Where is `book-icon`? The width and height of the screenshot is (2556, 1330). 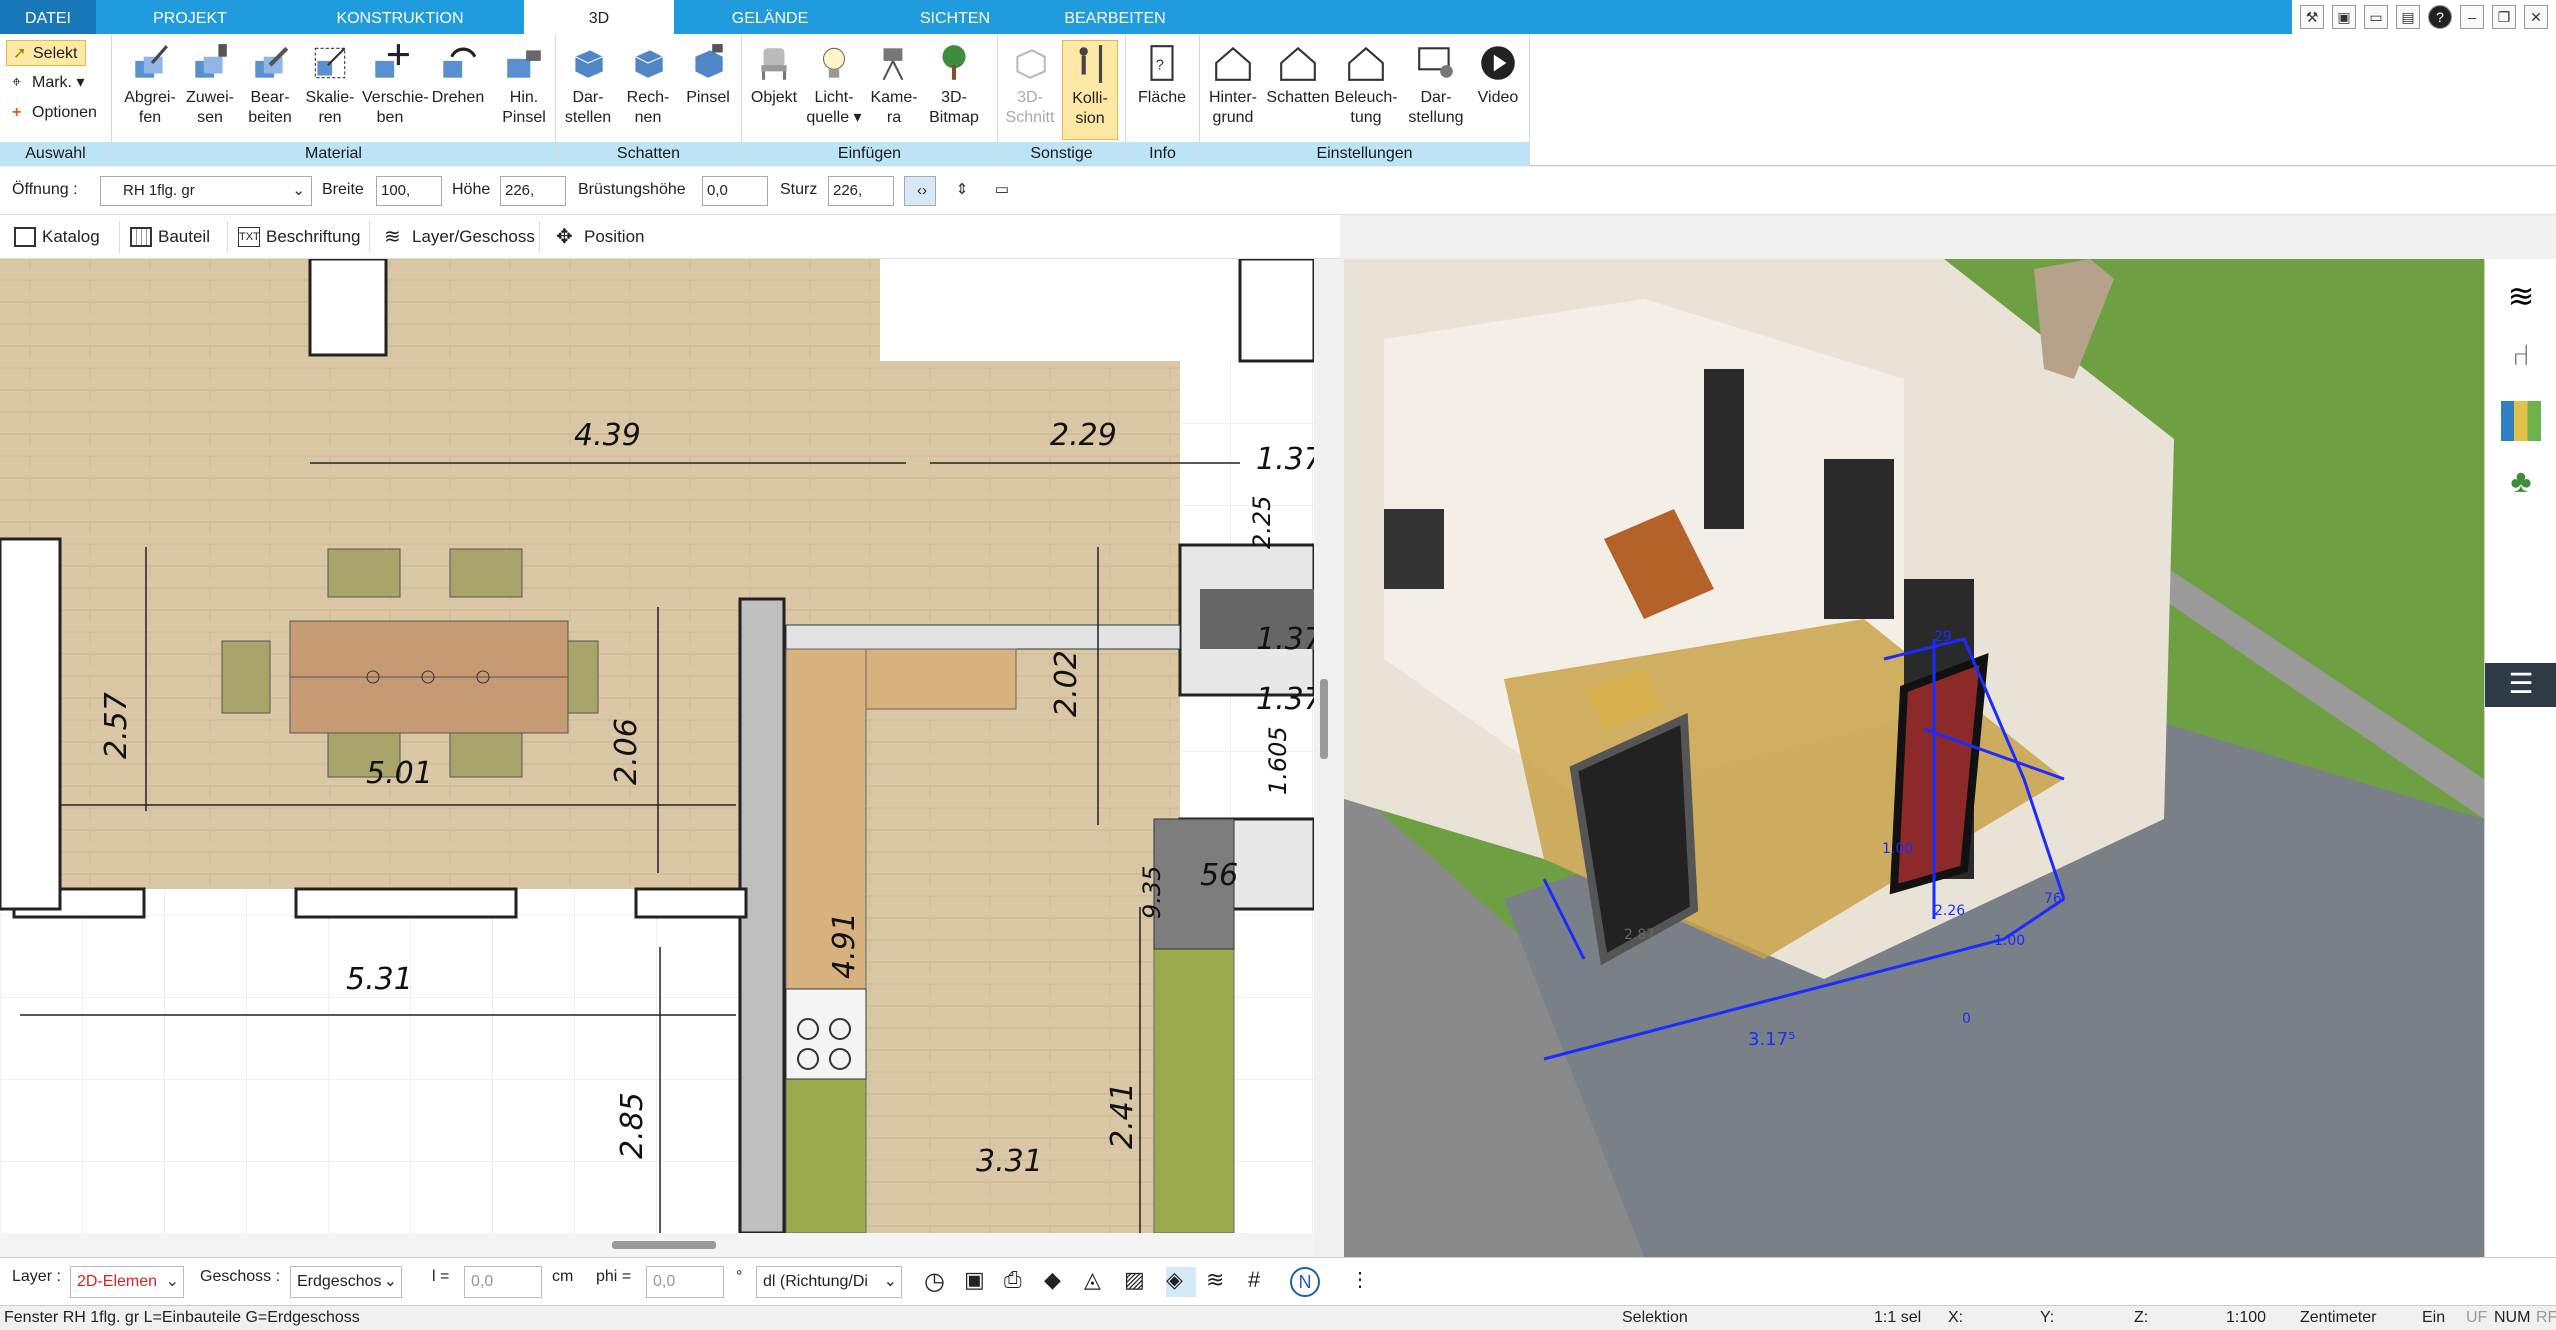 book-icon is located at coordinates (25, 237).